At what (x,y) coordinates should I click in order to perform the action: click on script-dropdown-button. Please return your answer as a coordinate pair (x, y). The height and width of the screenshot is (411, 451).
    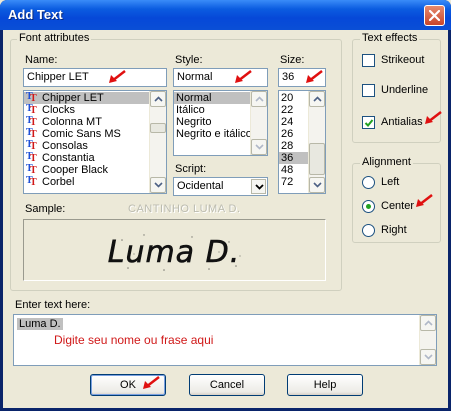
    Looking at the image, I should click on (258, 186).